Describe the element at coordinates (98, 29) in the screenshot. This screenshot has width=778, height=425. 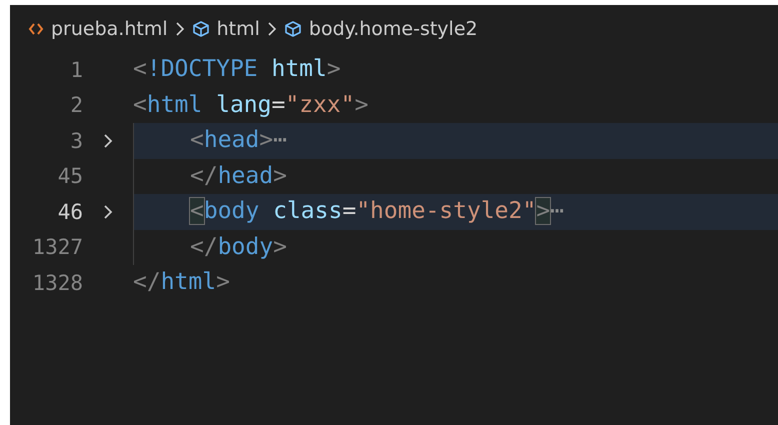
I see `breadcrumb-item: prueba.html` at that location.